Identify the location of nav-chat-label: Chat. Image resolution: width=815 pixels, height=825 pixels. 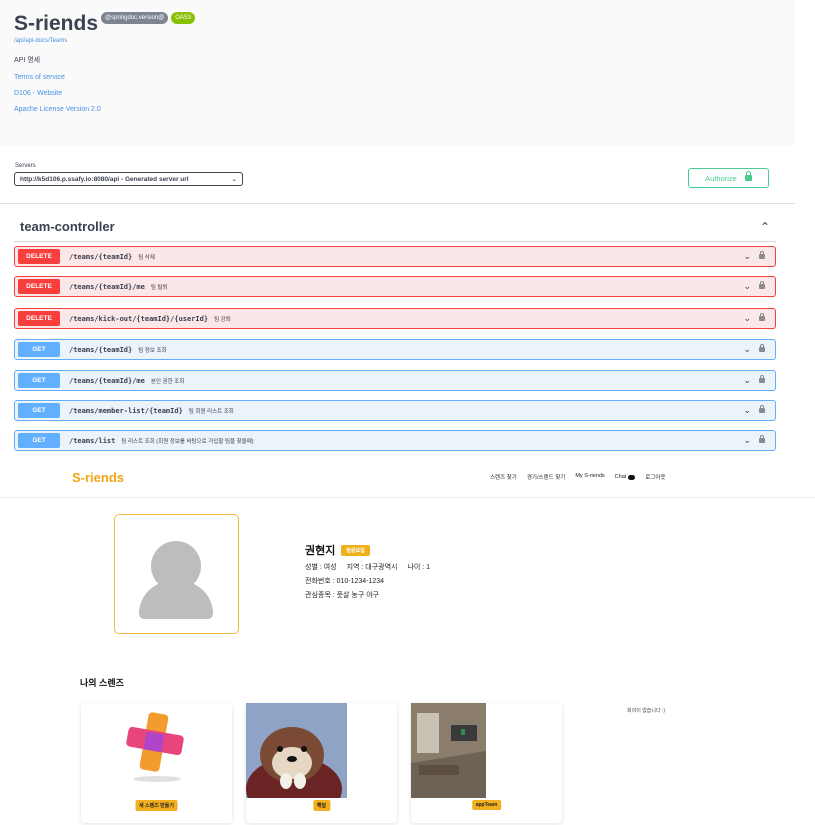
(620, 477).